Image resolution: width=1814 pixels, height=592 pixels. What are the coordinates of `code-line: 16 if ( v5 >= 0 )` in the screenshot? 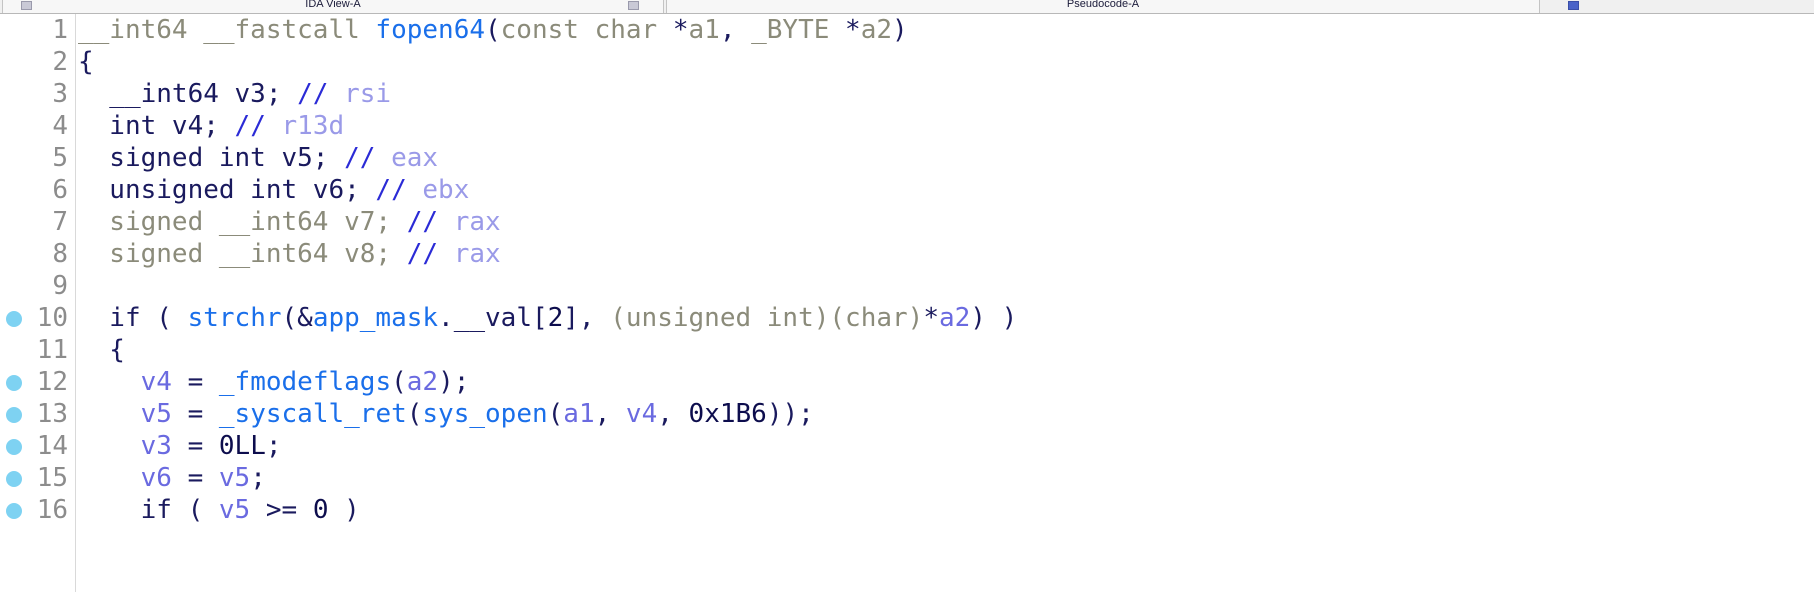 It's located at (907, 510).